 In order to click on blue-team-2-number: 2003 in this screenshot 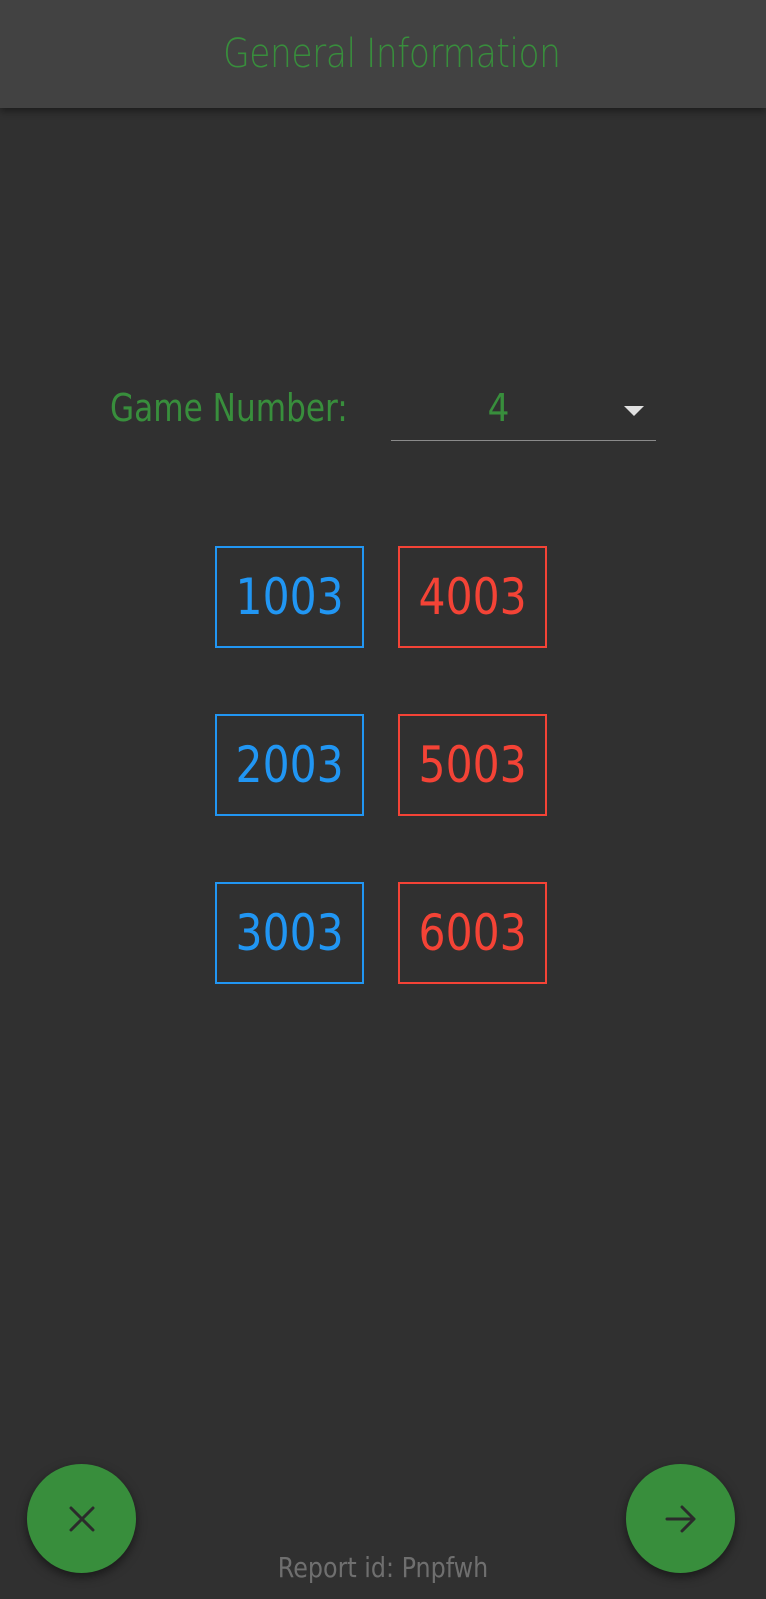, I will do `click(289, 765)`.